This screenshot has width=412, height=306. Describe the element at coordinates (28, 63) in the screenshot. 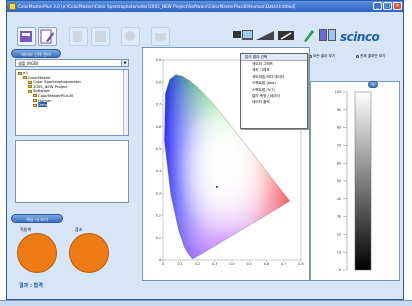

I see `sample-select-value: 샘플 (RGB)` at that location.